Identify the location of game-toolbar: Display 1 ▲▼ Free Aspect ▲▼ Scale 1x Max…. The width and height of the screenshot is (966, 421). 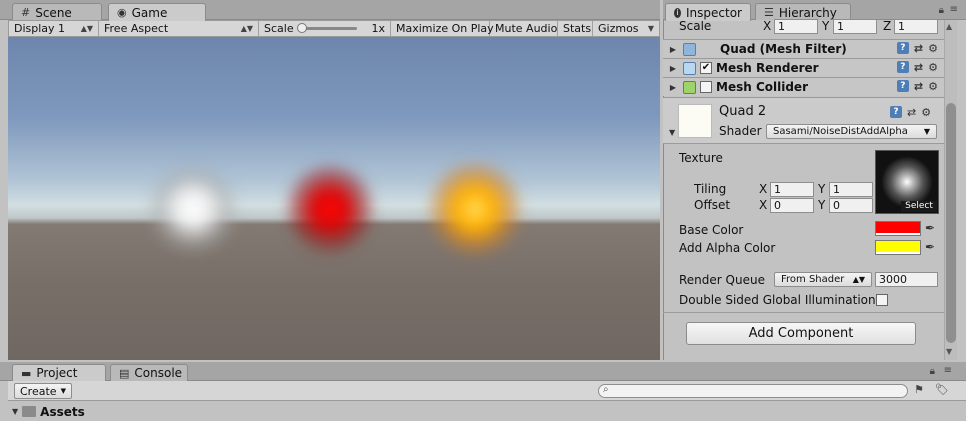
(334, 28).